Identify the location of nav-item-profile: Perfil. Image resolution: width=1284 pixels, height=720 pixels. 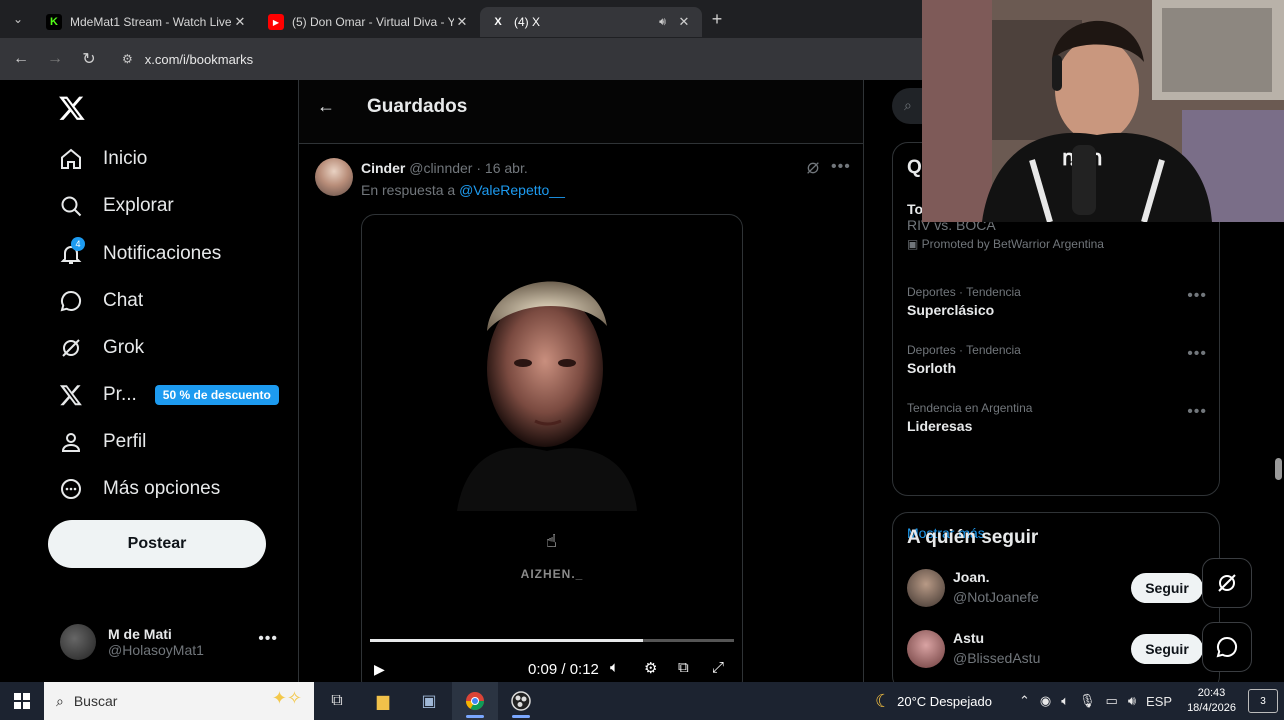
(101, 442).